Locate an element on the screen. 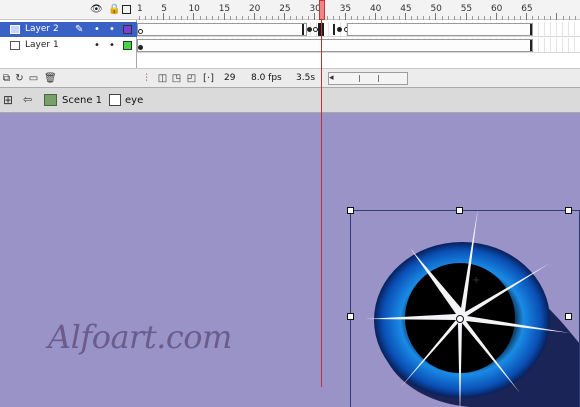 This screenshot has width=580, height=407. timeline-ruler-row: 👁 🔒 1 5 10 15 20 25 30 35 40 45 50 55 60 65 is located at coordinates (290, 10).